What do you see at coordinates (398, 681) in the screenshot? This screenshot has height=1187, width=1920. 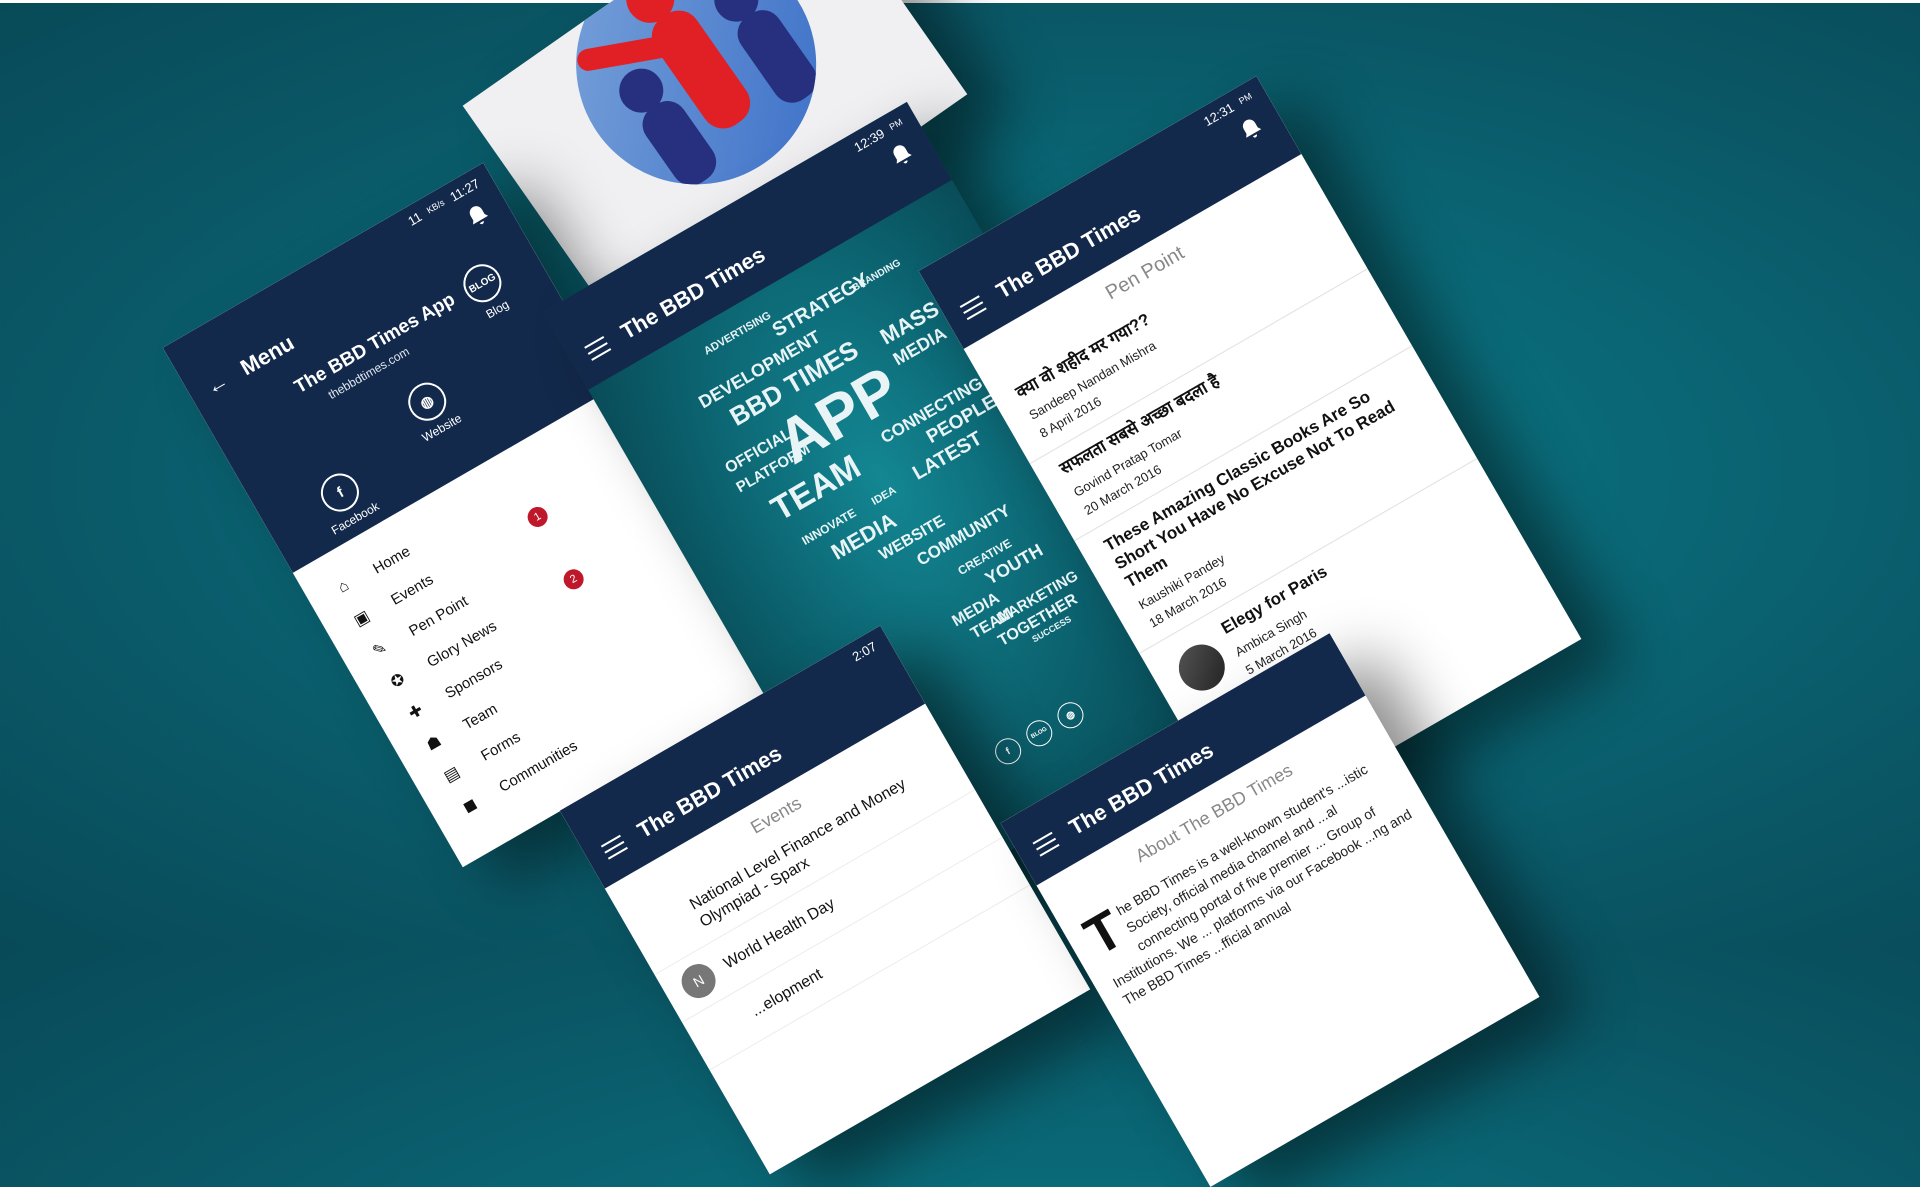 I see `star-badge-icon: ✪` at bounding box center [398, 681].